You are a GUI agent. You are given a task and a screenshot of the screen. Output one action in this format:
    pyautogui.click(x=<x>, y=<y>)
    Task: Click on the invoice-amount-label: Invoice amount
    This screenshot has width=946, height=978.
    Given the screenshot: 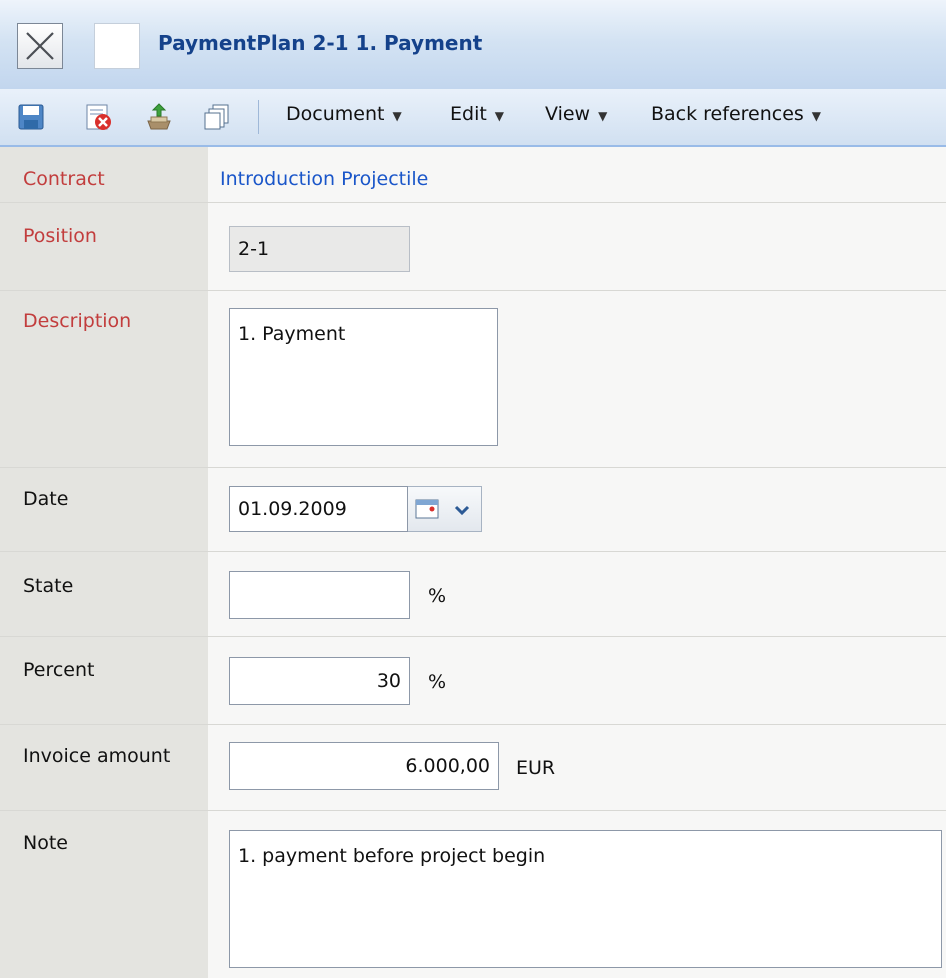 What is the action you would take?
    pyautogui.click(x=97, y=756)
    